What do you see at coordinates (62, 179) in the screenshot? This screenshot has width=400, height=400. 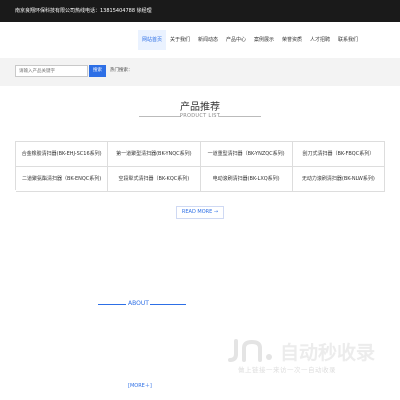 I see `product-link: 二道聚氨酯清扫器（BK-ENQC系列)` at bounding box center [62, 179].